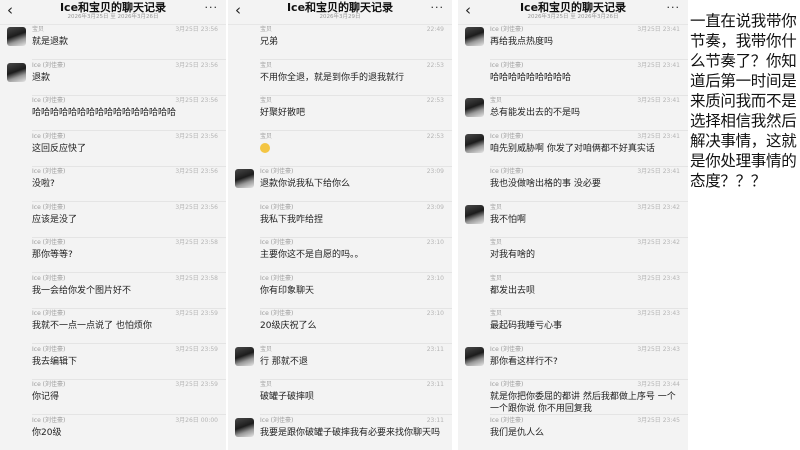 This screenshot has height=450, width=800. What do you see at coordinates (284, 361) in the screenshot?
I see `message-text: 行 那就不退` at bounding box center [284, 361].